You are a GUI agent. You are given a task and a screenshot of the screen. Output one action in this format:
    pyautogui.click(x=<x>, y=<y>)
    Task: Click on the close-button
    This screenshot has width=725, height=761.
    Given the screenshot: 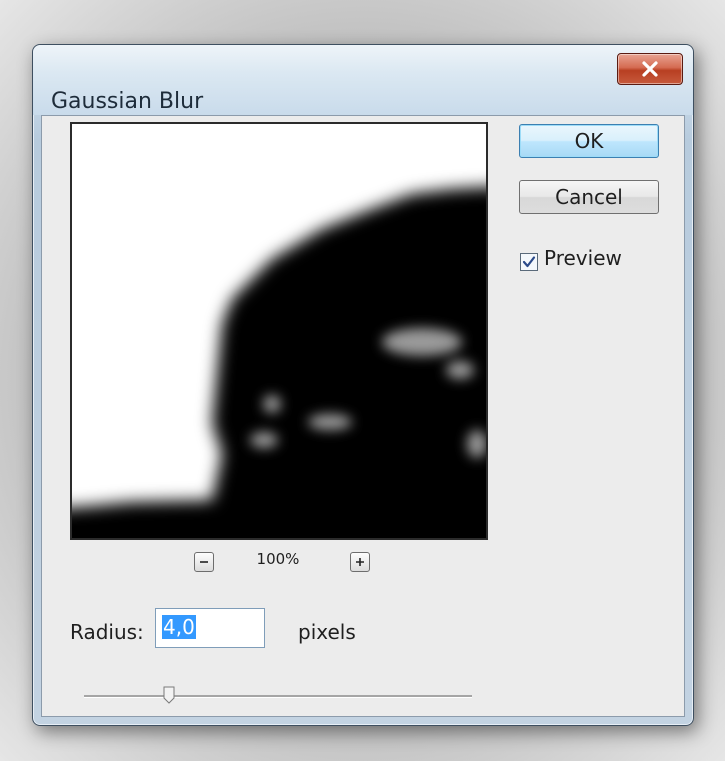 What is the action you would take?
    pyautogui.click(x=650, y=69)
    